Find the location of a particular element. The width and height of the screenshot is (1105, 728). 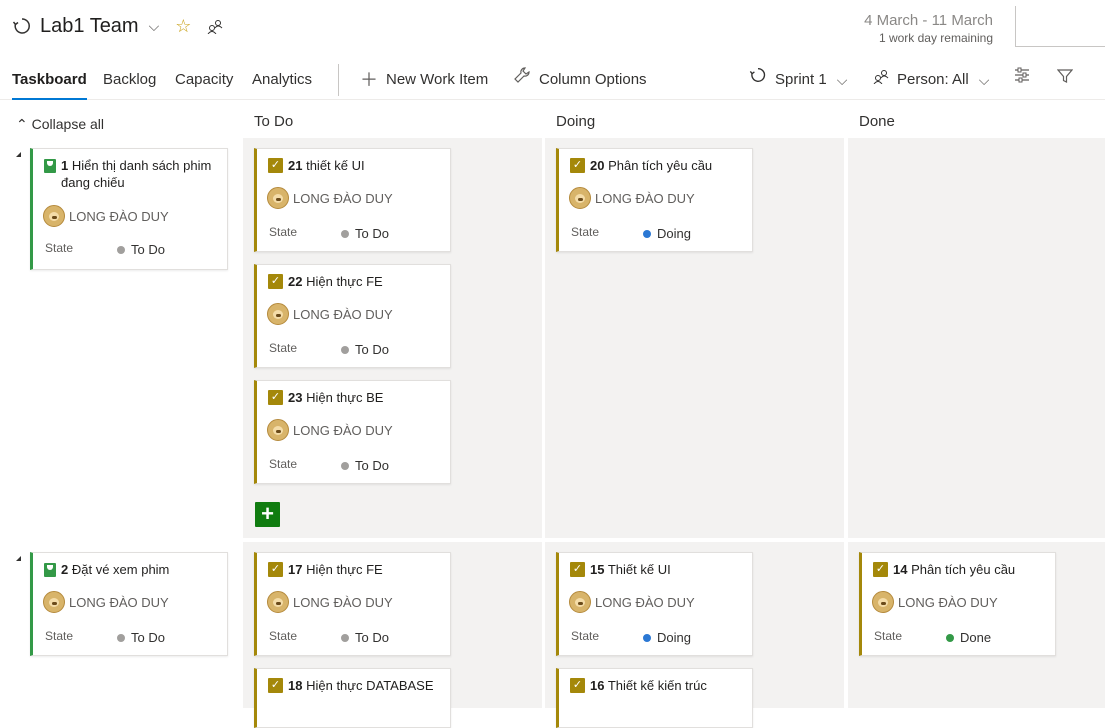

column-header-todo: To Do is located at coordinates (274, 121).